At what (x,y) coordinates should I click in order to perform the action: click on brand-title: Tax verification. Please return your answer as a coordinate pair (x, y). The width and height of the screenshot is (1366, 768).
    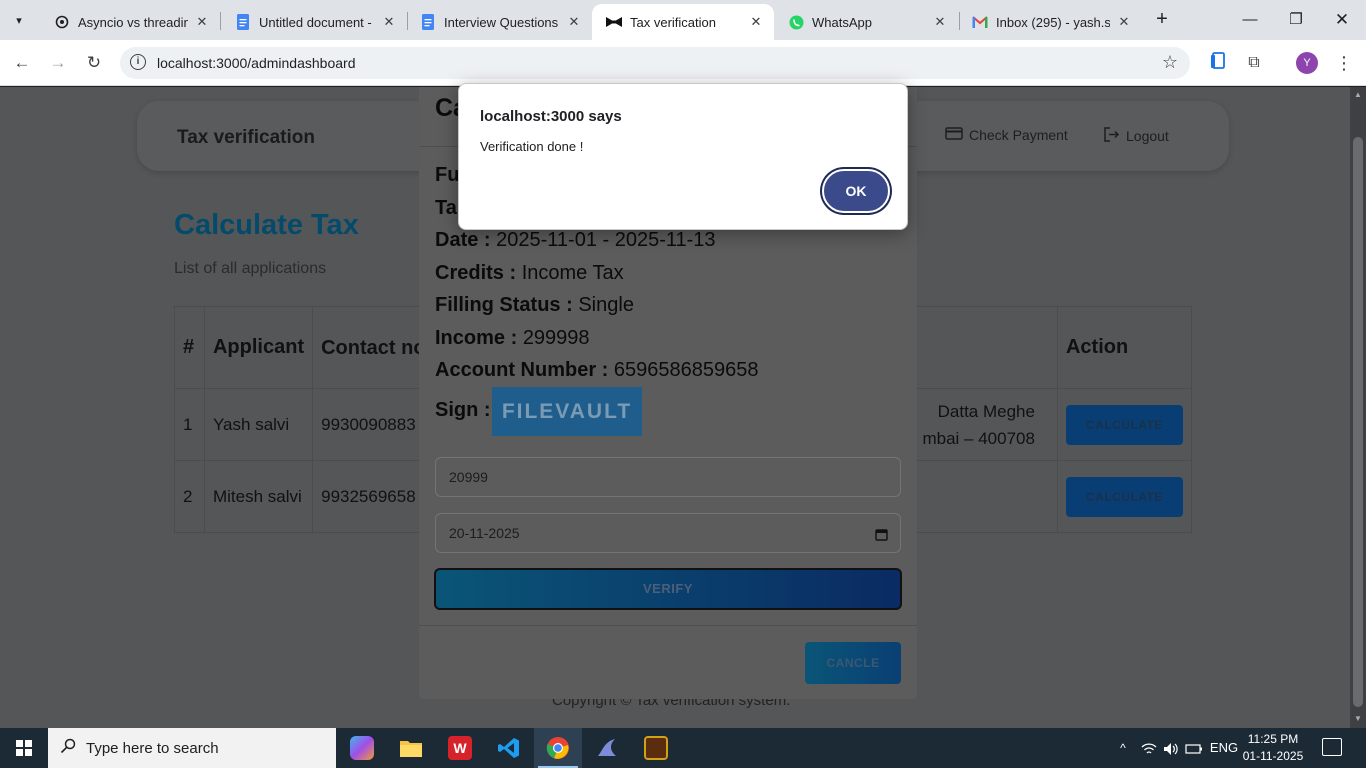
    Looking at the image, I should click on (246, 138).